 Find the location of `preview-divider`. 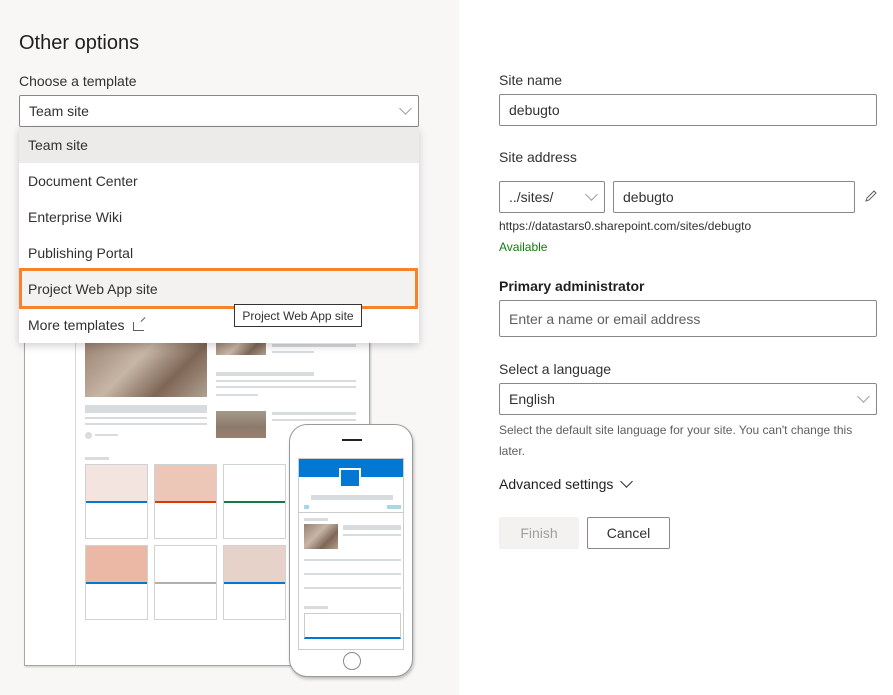

preview-divider is located at coordinates (351, 512).